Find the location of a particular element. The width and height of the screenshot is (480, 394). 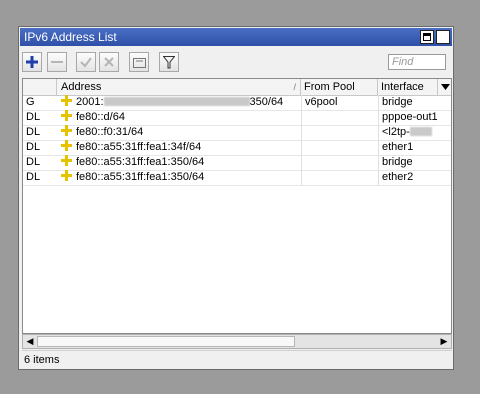

comment-button is located at coordinates (139, 62).